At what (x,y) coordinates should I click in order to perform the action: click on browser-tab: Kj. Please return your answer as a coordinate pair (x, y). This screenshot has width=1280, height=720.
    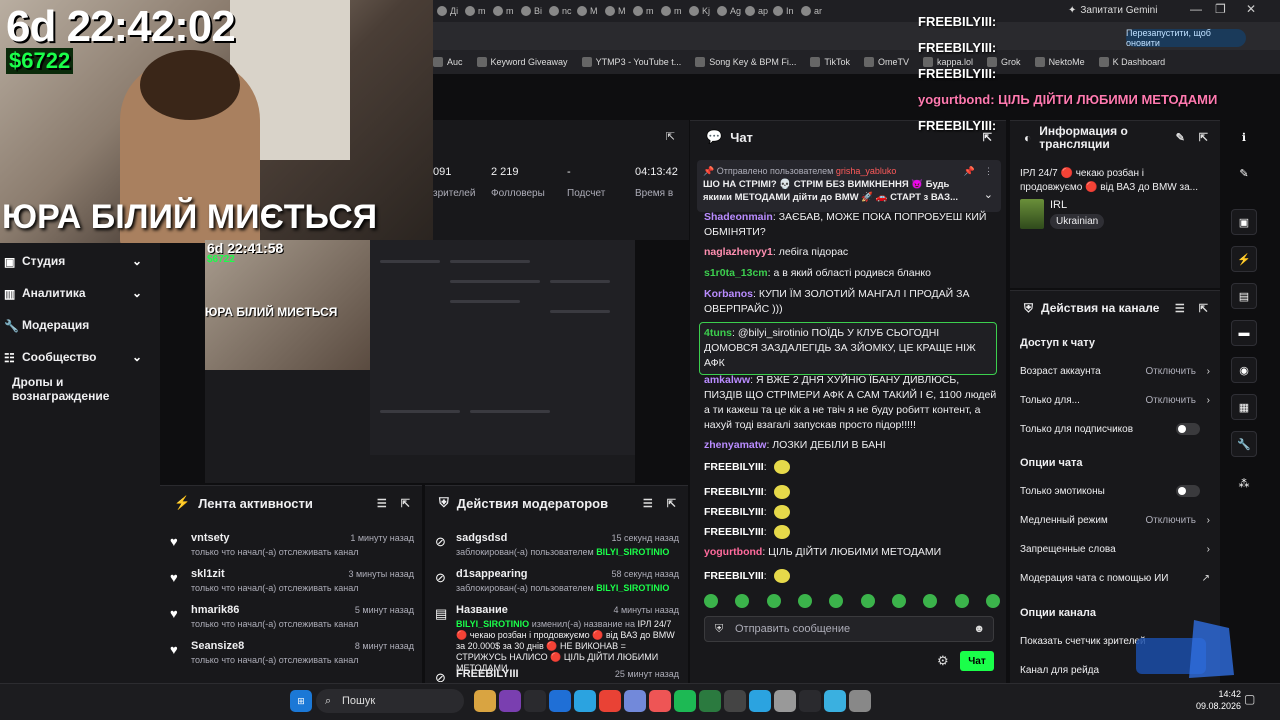
    Looking at the image, I should click on (702, 11).